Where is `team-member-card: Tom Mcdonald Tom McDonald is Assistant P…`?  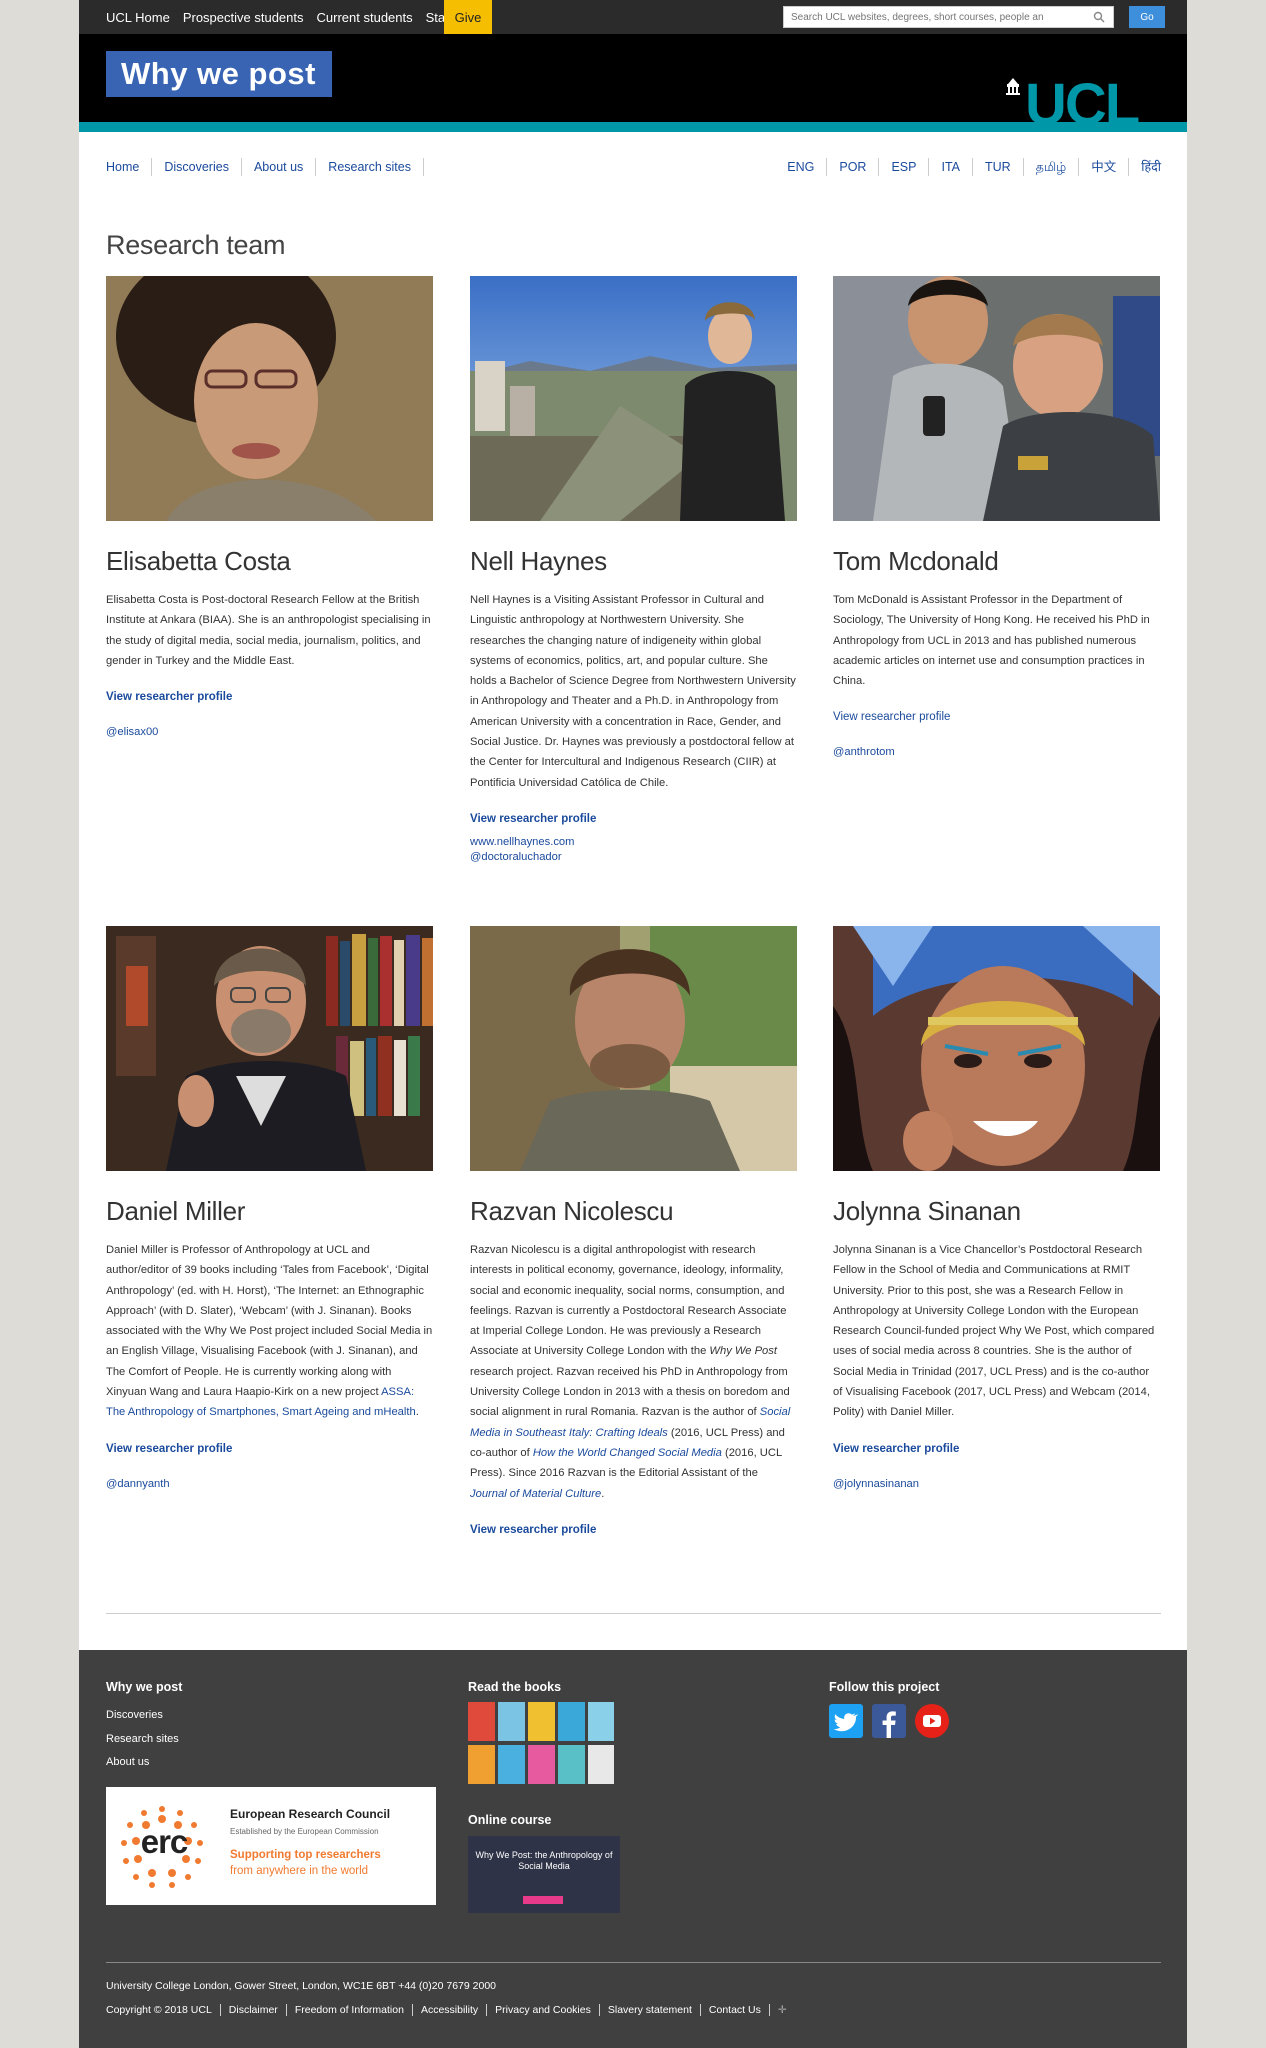 team-member-card: Tom Mcdonald Tom McDonald is Assistant P… is located at coordinates (996, 518).